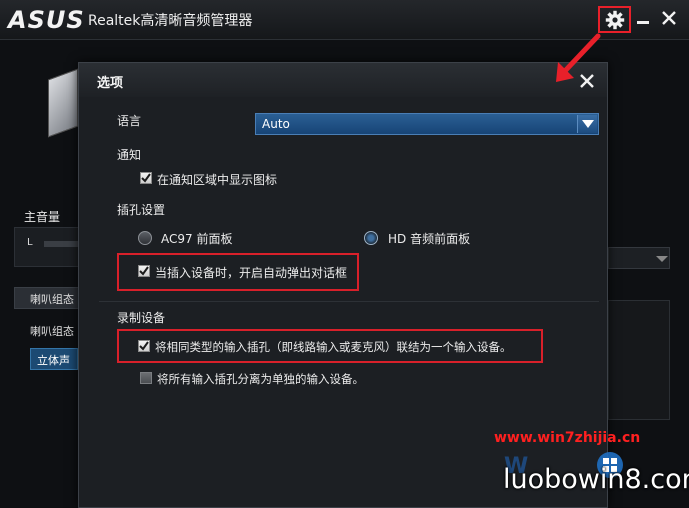 The width and height of the screenshot is (689, 508). Describe the element at coordinates (141, 210) in the screenshot. I see `jack-settings-label: 插孔设置` at that location.